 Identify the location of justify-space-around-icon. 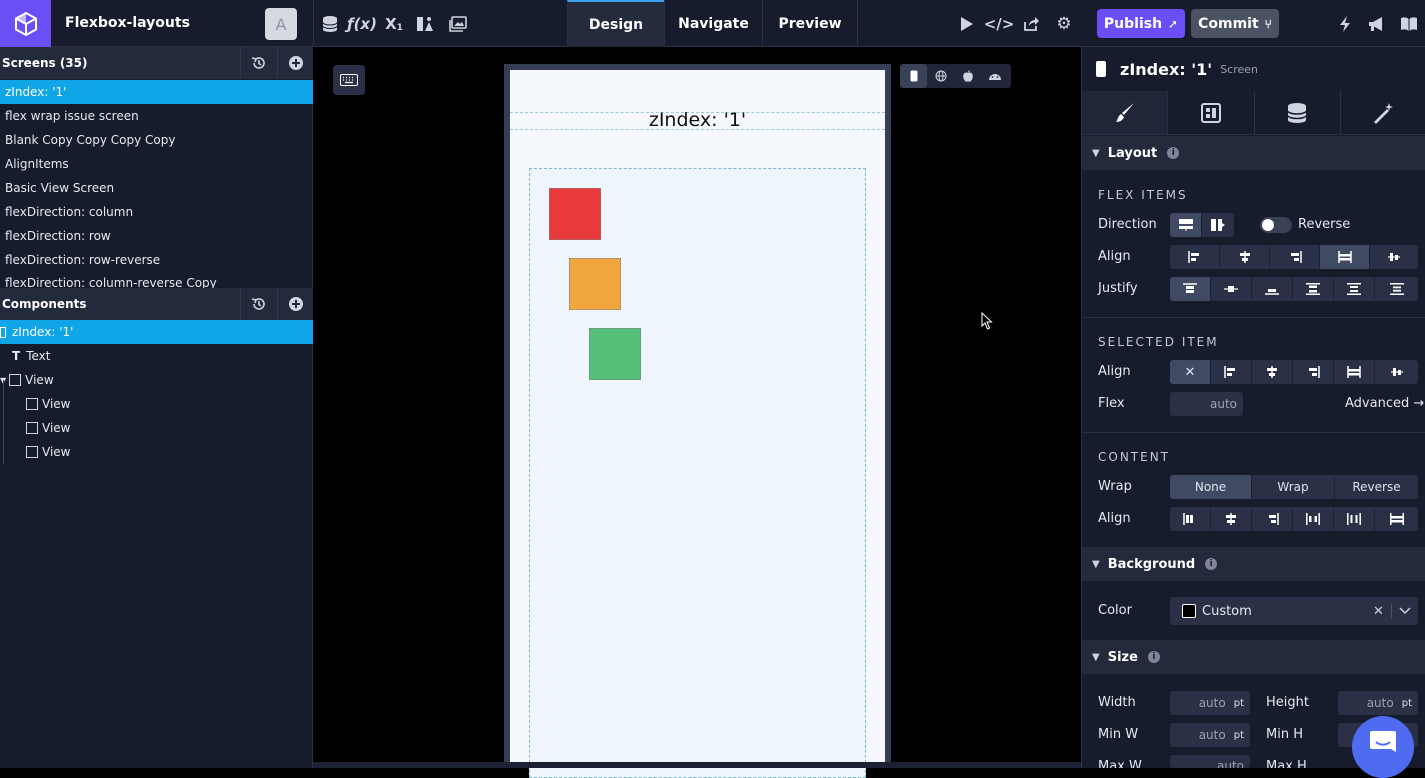
(1354, 289).